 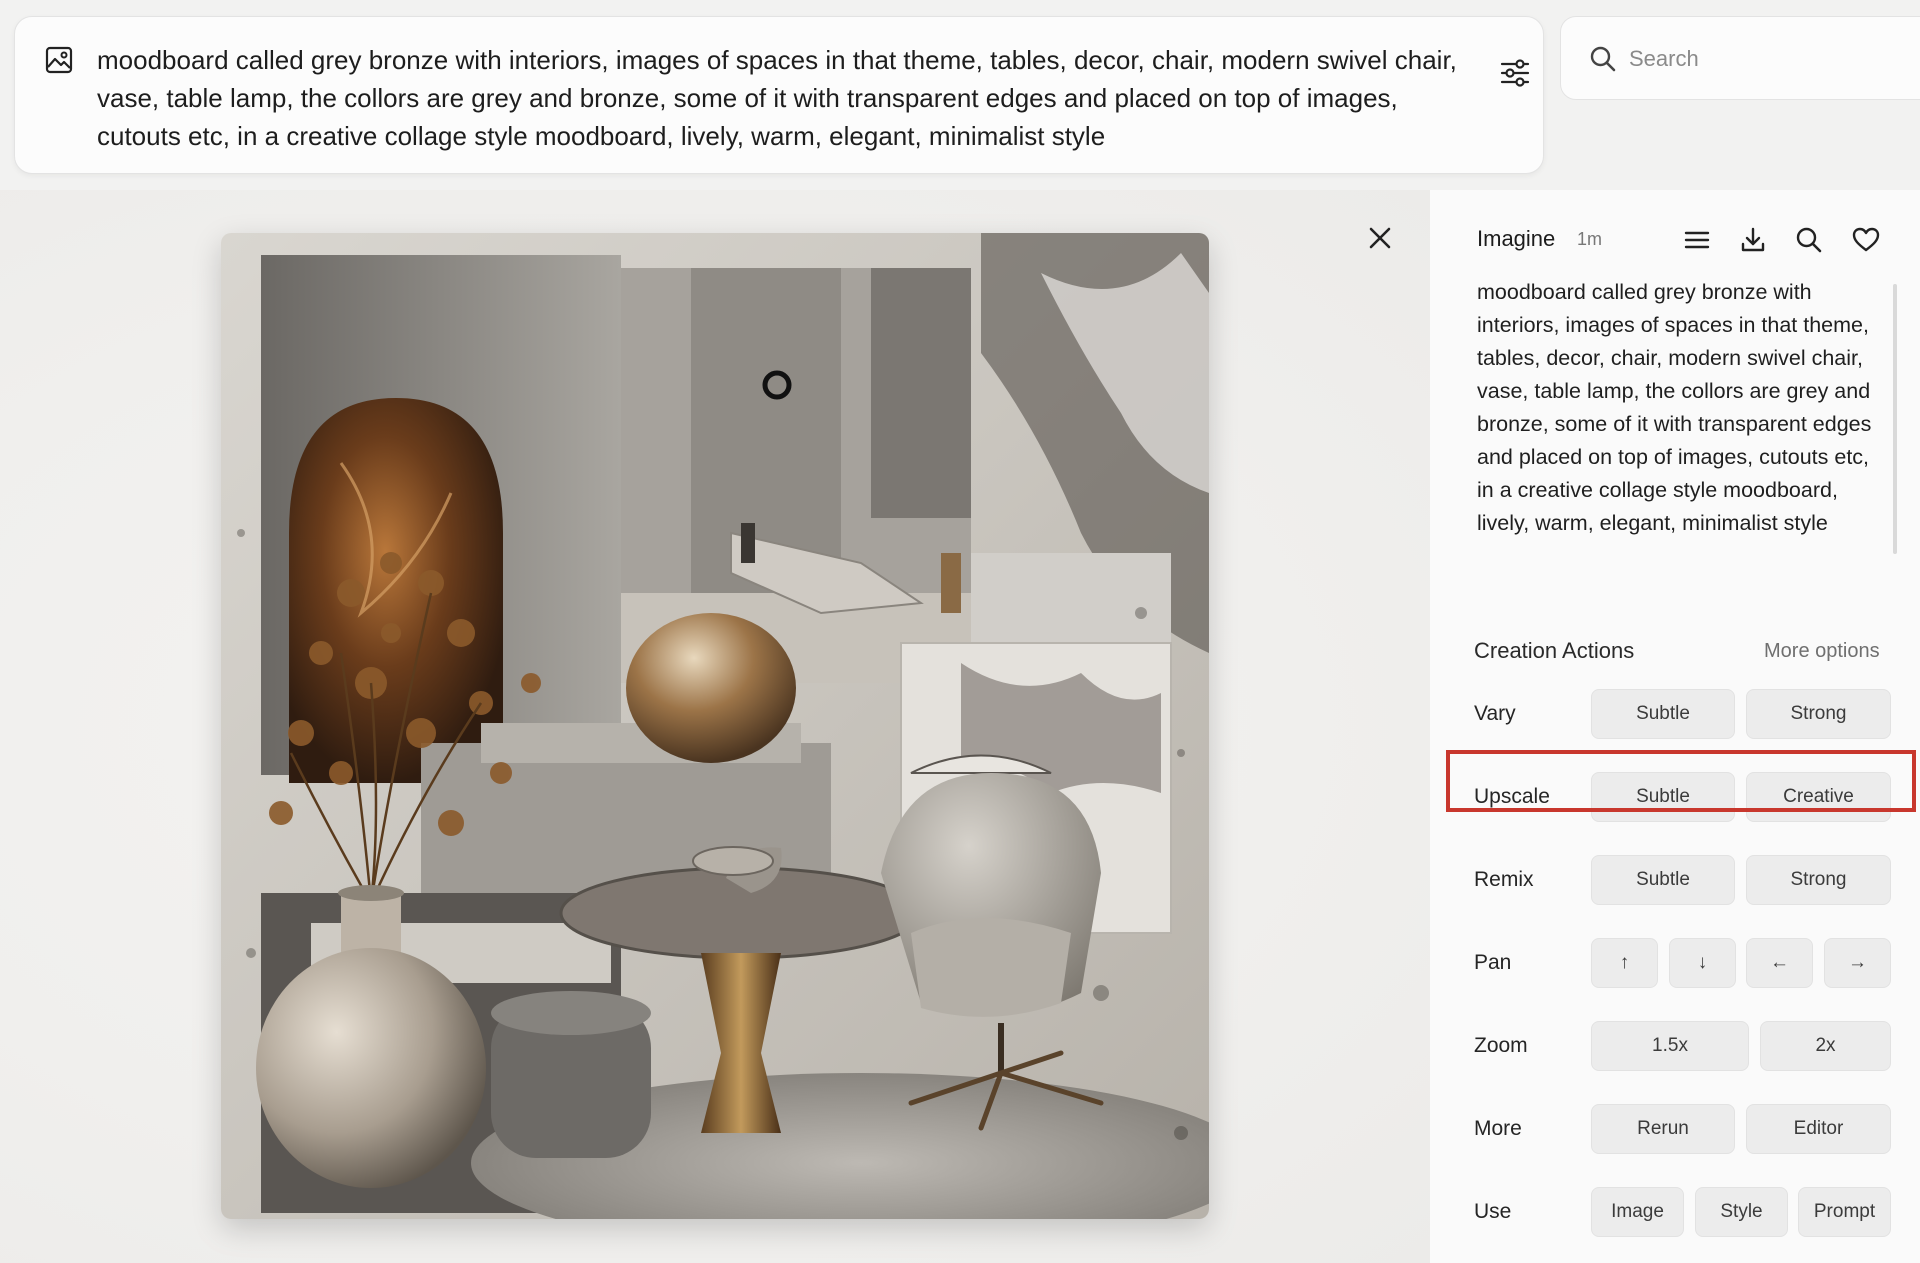 I want to click on heart-icon, so click(x=1866, y=240).